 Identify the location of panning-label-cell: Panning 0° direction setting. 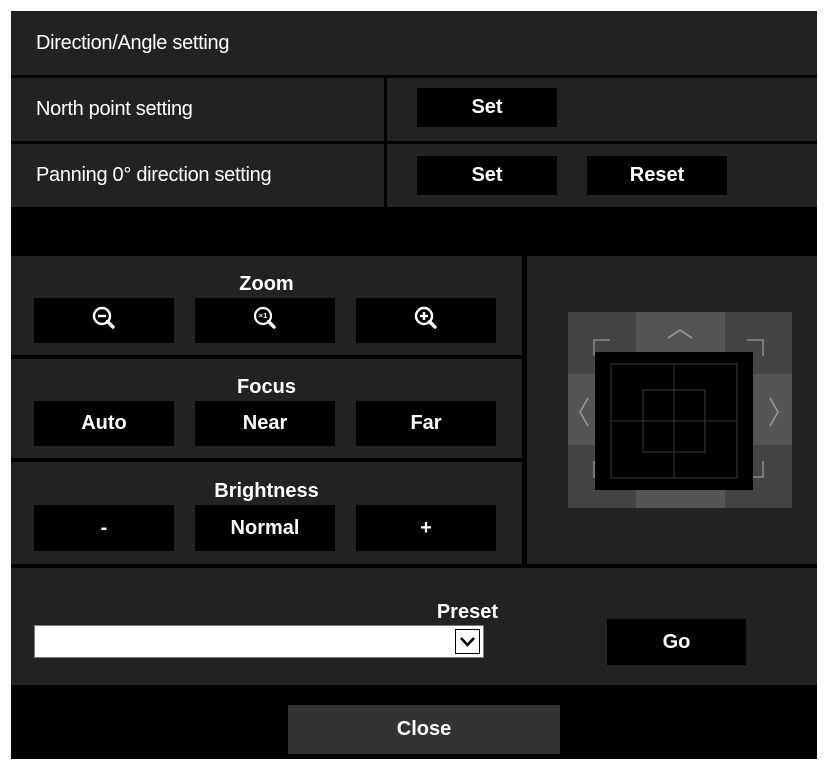
(197, 175).